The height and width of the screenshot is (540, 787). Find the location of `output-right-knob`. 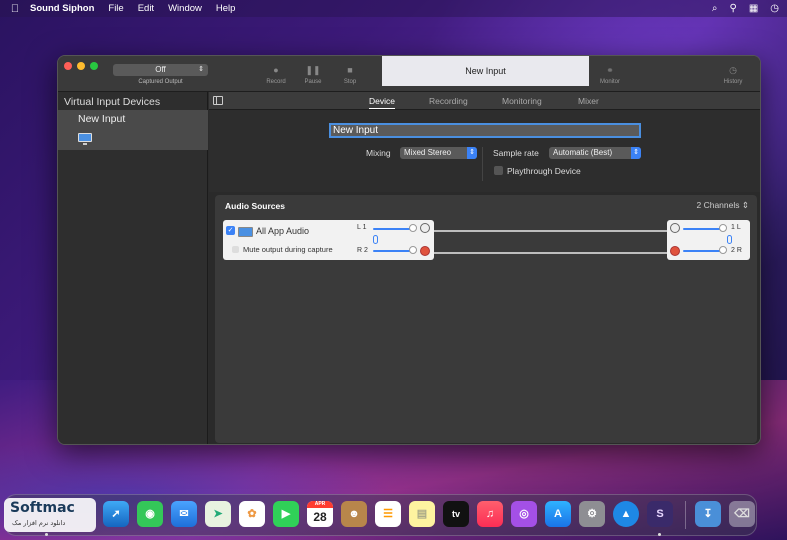

output-right-knob is located at coordinates (723, 250).